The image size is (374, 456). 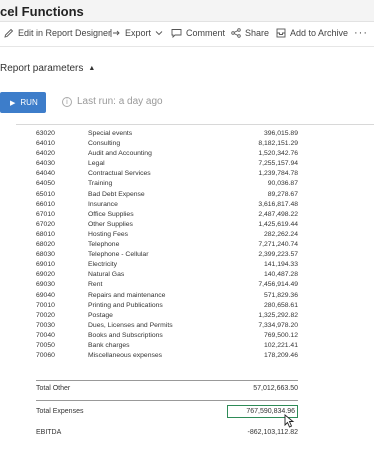 What do you see at coordinates (278, 144) in the screenshot?
I see `account-value: 8,182,151.29` at bounding box center [278, 144].